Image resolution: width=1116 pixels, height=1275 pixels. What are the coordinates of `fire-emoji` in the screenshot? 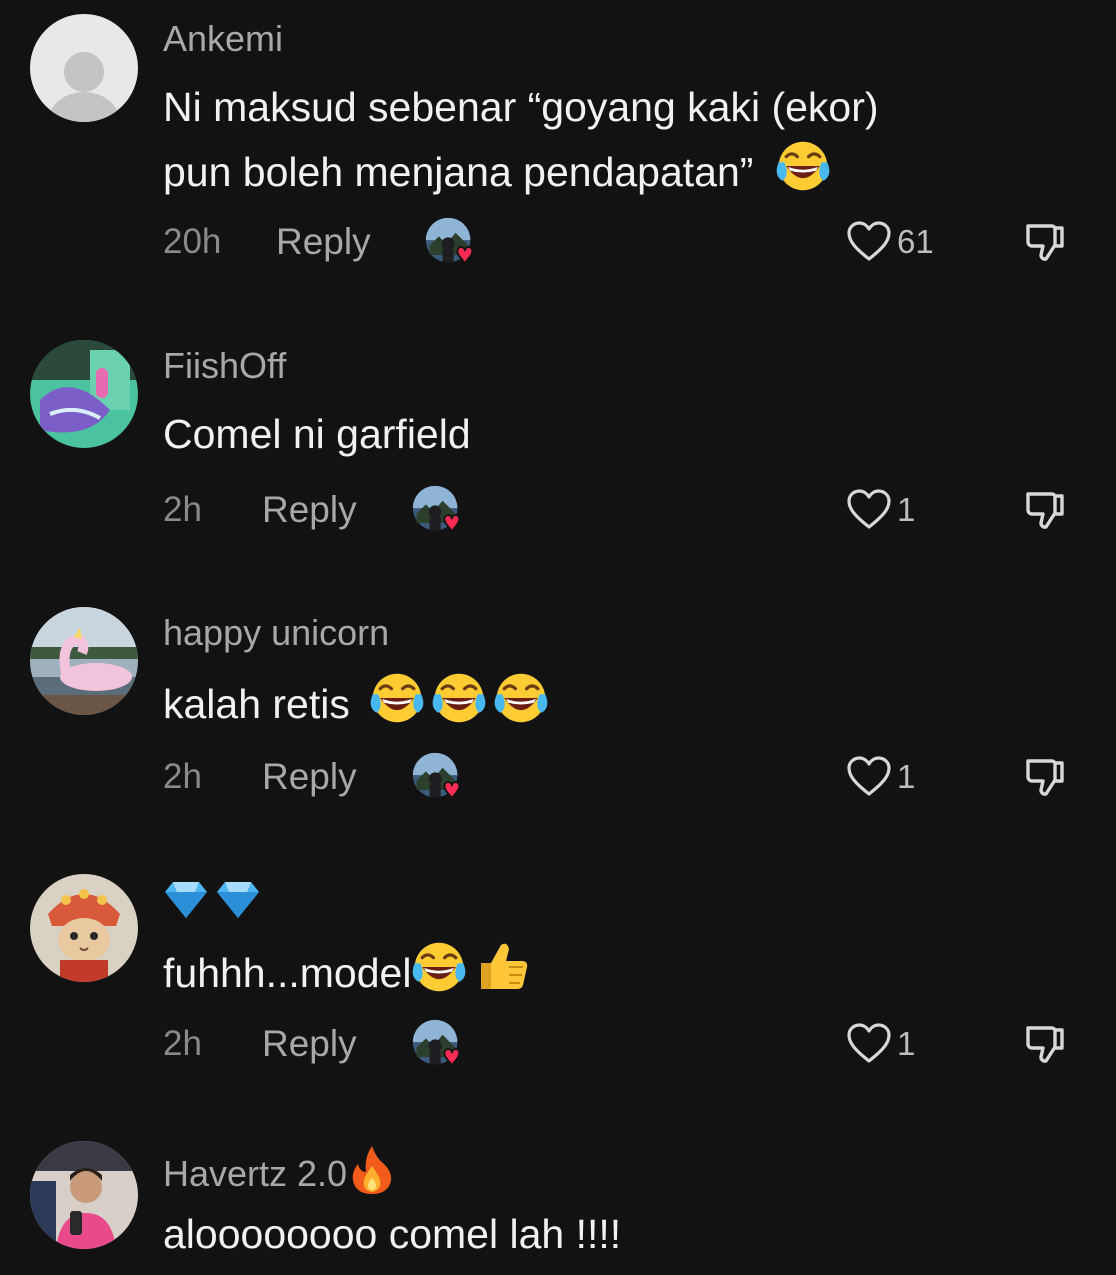 It's located at (372, 1170).